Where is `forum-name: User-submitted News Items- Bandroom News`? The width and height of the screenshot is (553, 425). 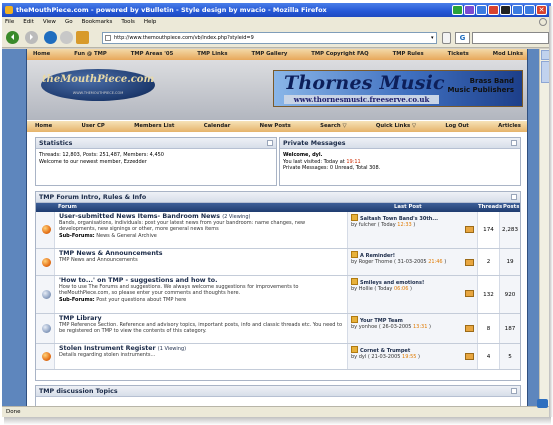
forum-name: User-submitted News Items- Bandroom News is located at coordinates (139, 216).